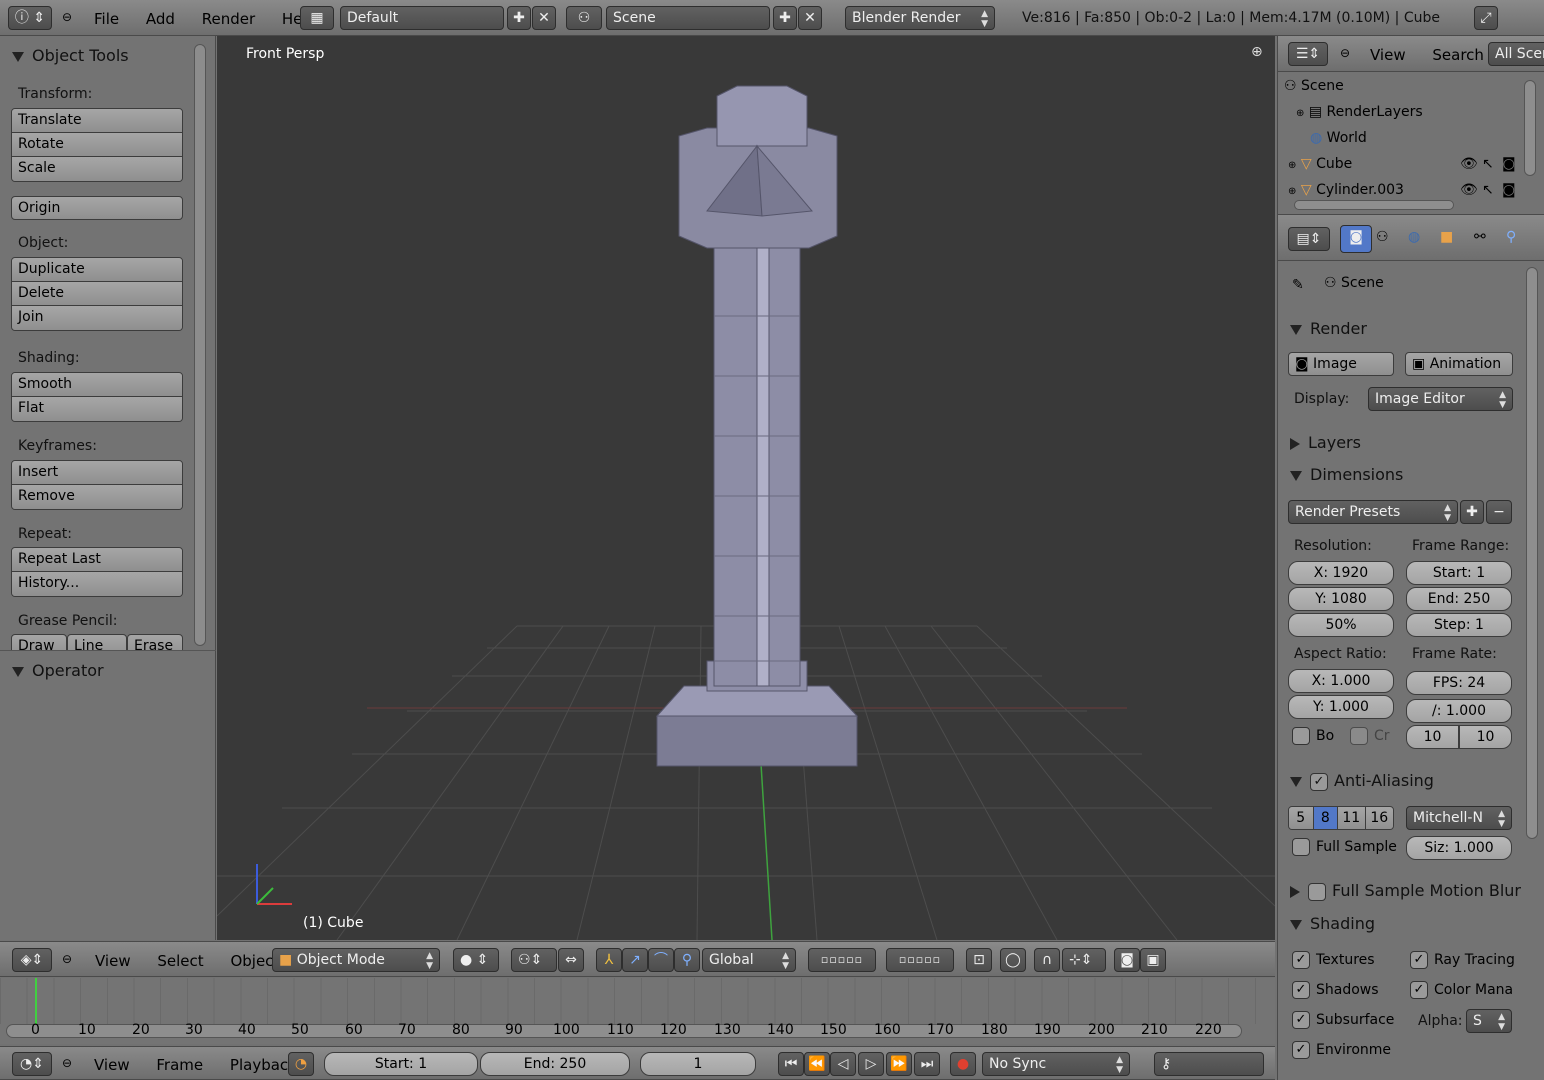  I want to click on time-remap-new-field: 10, so click(1485, 737).